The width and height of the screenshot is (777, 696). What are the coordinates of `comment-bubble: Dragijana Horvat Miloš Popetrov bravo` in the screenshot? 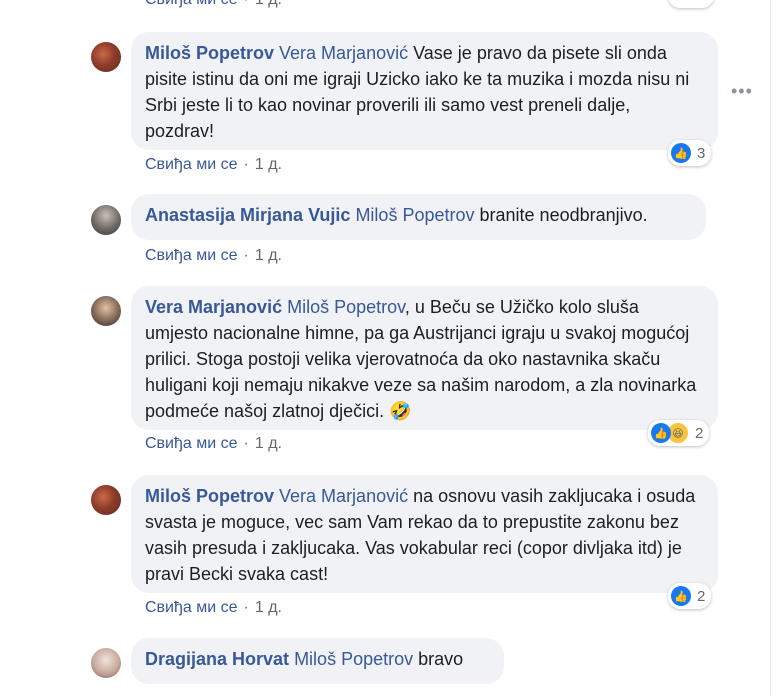 It's located at (317, 661).